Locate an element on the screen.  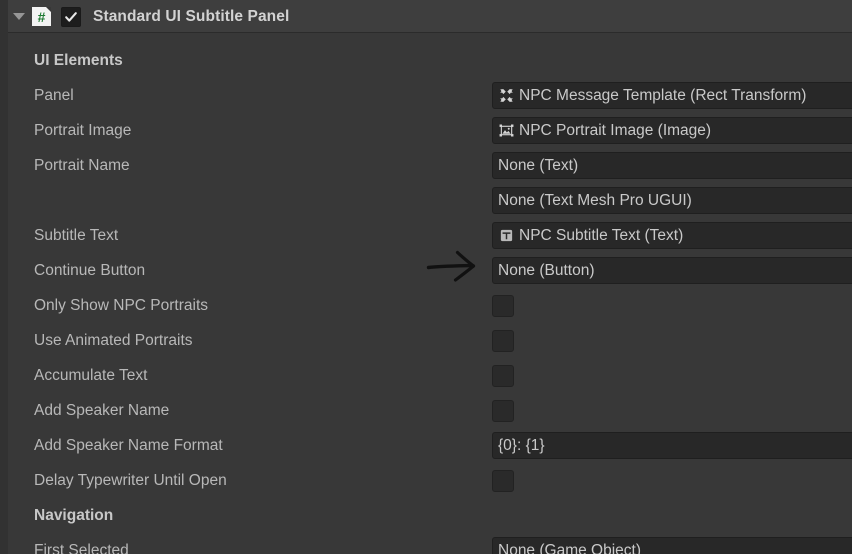
object-field-value: None (Text Mesh Pro UGUI) is located at coordinates (595, 200).